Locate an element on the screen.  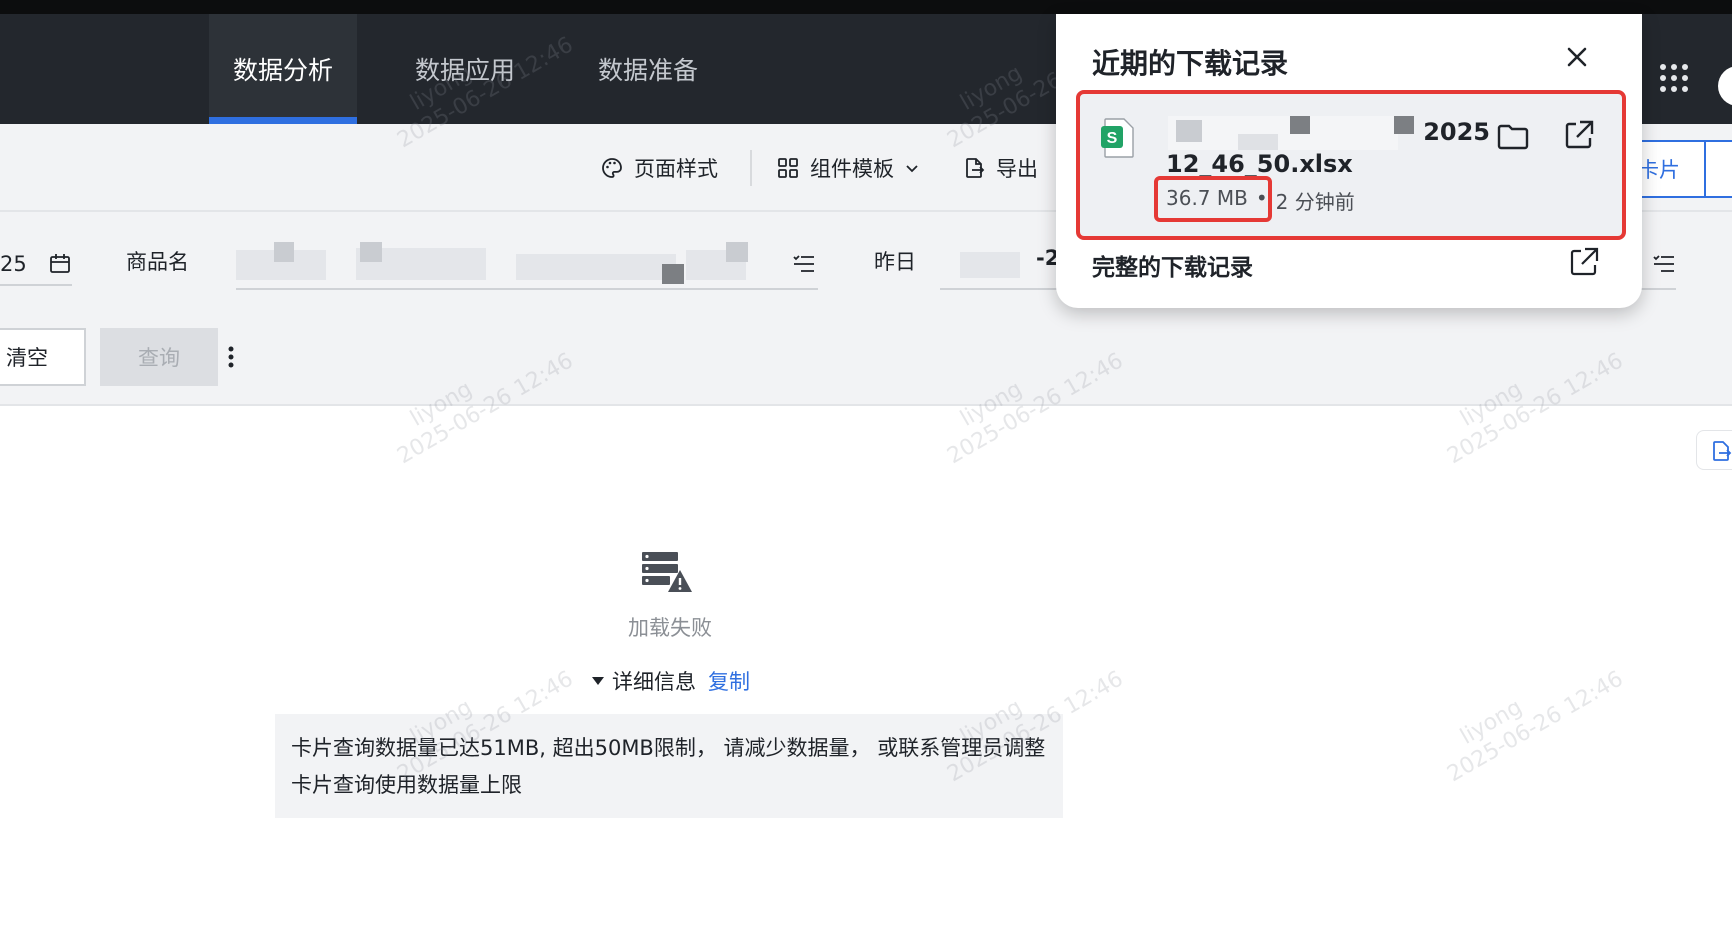
window-top-strip is located at coordinates (866, 7).